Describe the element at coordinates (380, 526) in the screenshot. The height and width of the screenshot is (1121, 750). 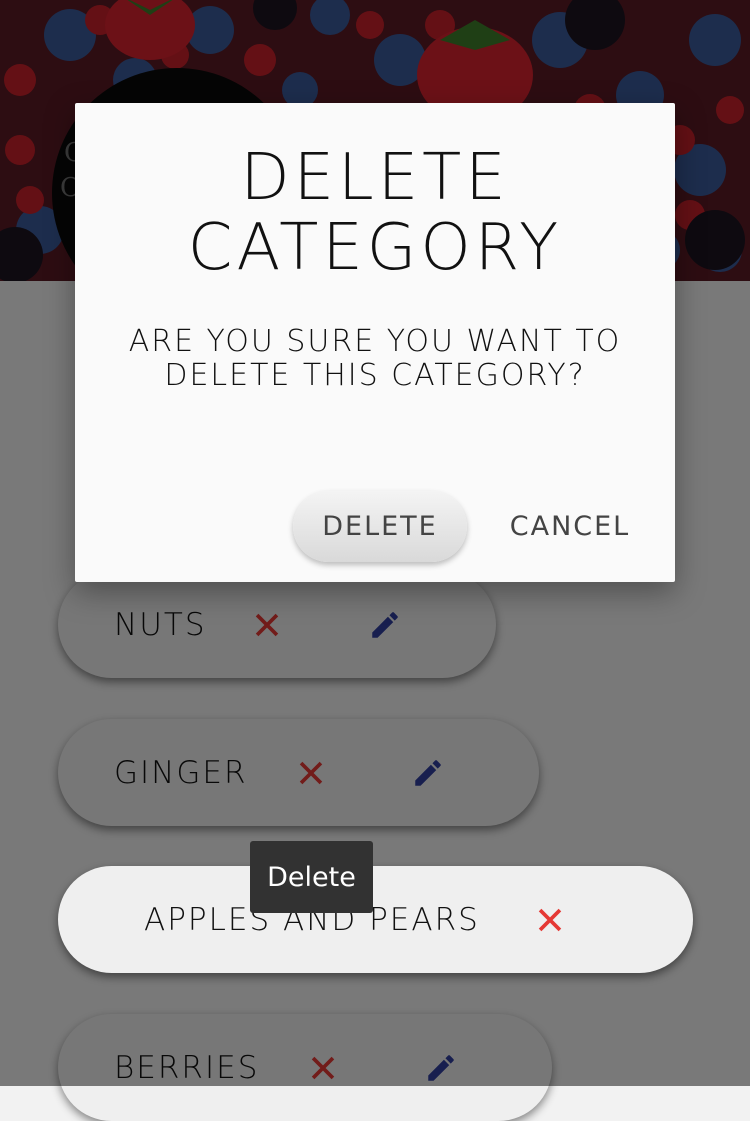
I see `delete-button: DELETE` at that location.